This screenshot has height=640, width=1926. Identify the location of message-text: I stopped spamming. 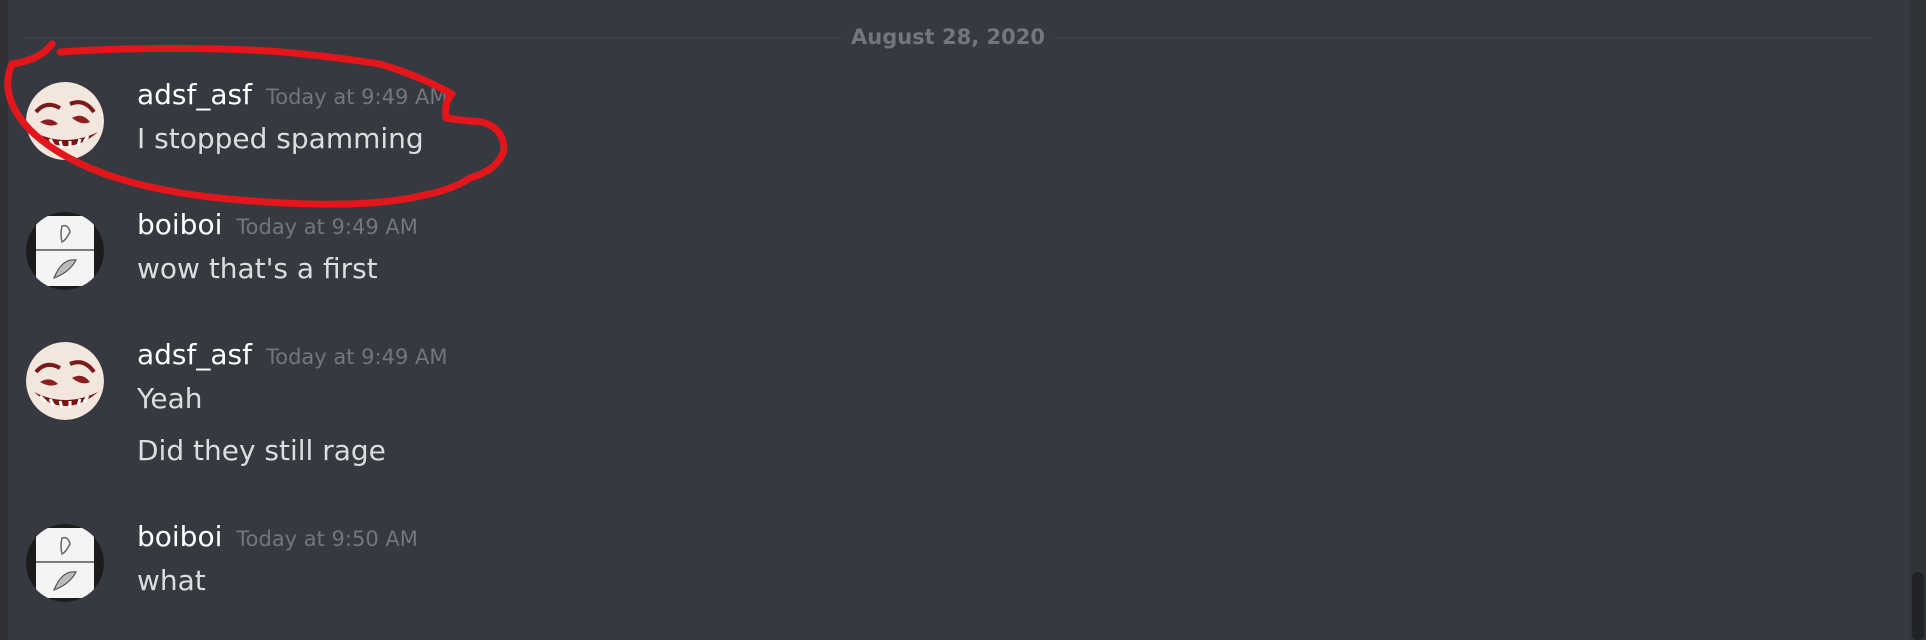
(280, 138).